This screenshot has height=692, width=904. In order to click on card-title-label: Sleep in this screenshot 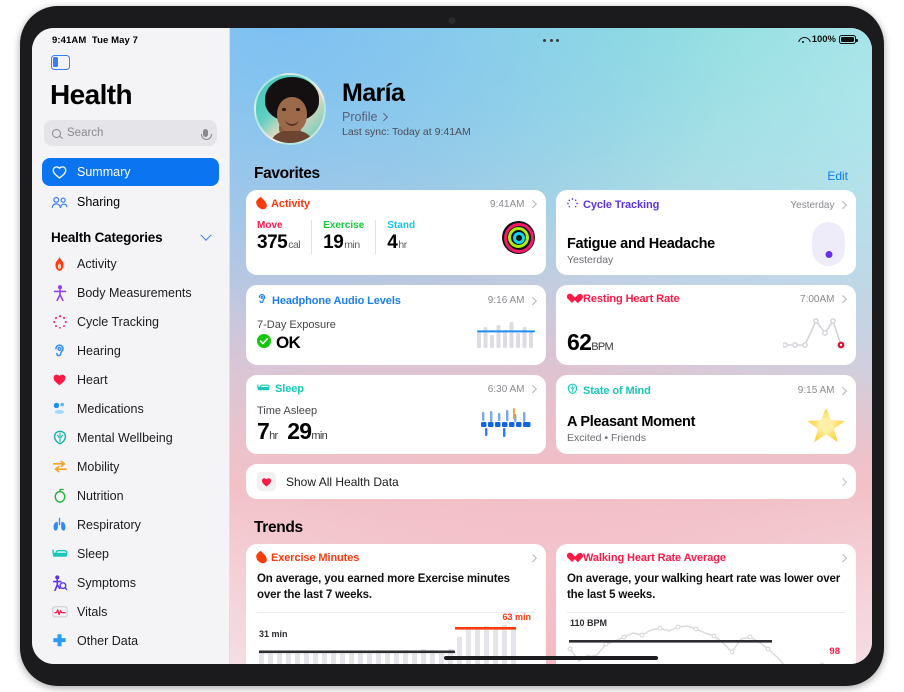, I will do `click(289, 389)`.